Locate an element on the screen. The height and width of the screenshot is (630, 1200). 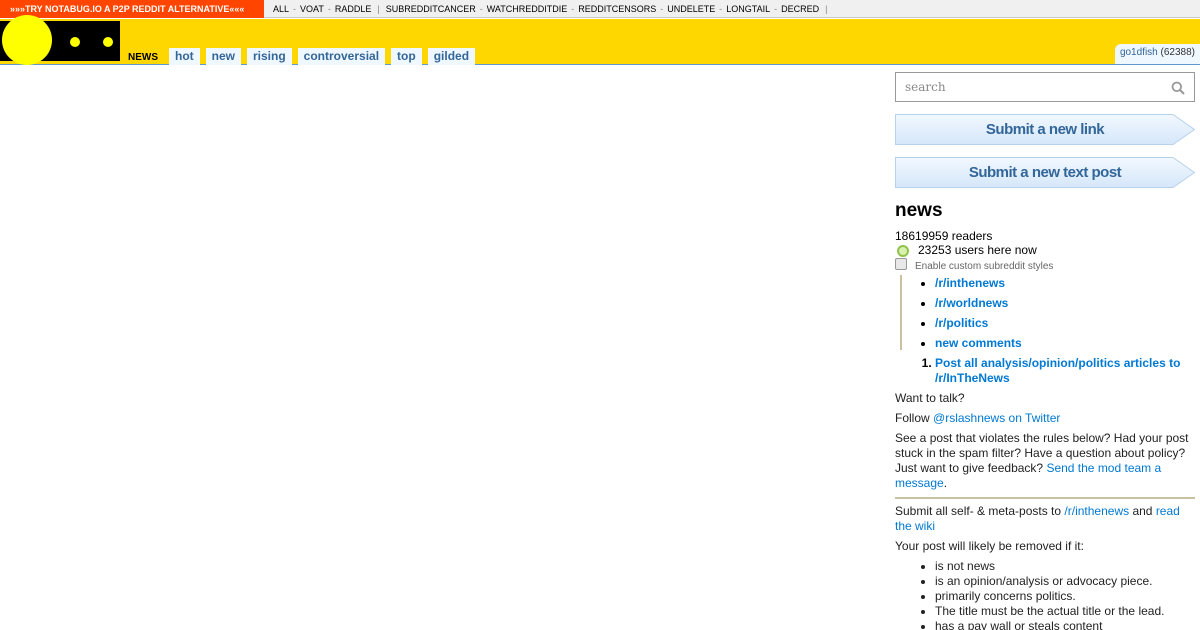
sr-link-redditcensors: REDDITCENSORS is located at coordinates (617, 9).